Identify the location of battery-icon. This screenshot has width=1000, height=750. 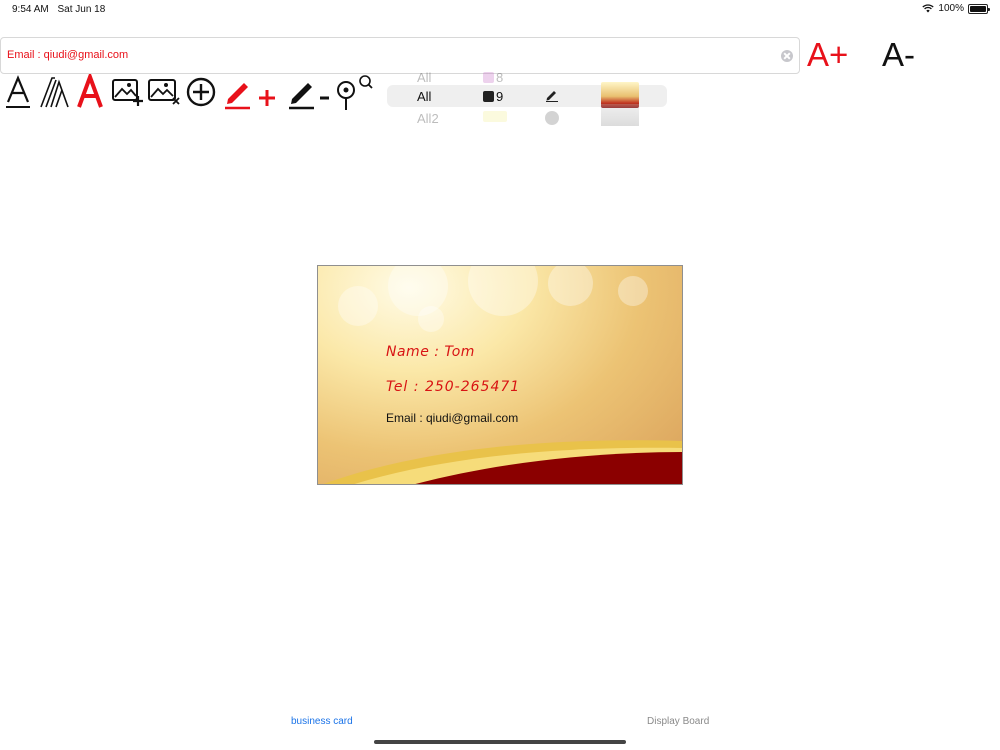
(979, 8).